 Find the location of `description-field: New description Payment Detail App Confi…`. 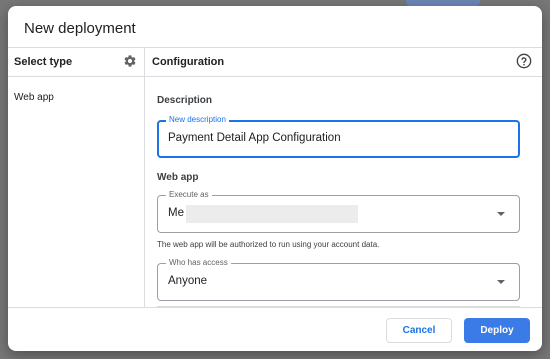

description-field: New description Payment Detail App Confi… is located at coordinates (338, 136).